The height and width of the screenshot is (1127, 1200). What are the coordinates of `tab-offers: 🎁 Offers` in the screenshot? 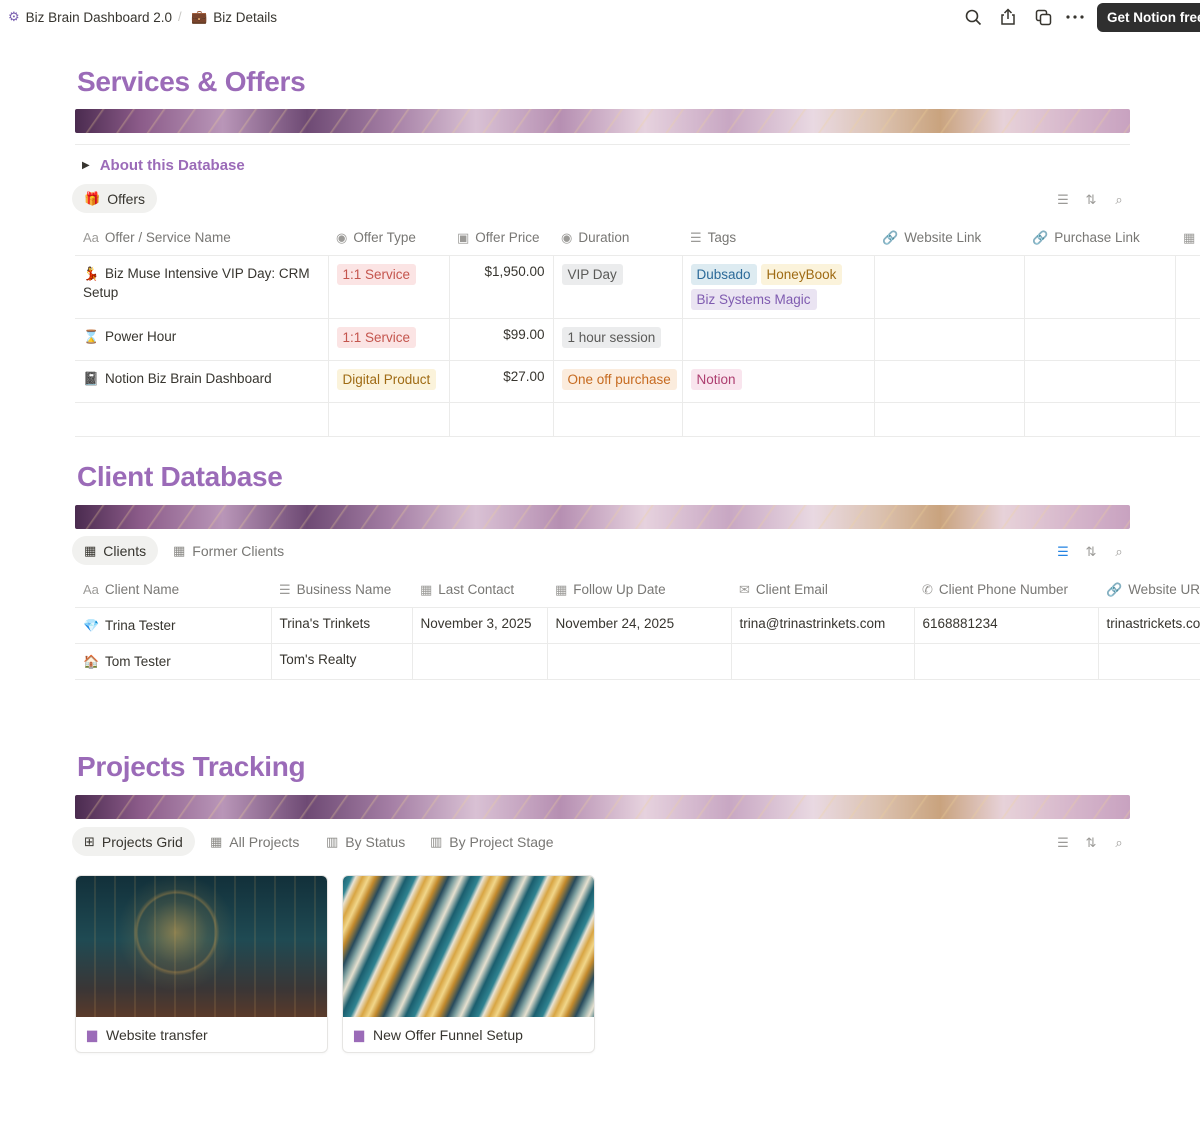 It's located at (115, 198).